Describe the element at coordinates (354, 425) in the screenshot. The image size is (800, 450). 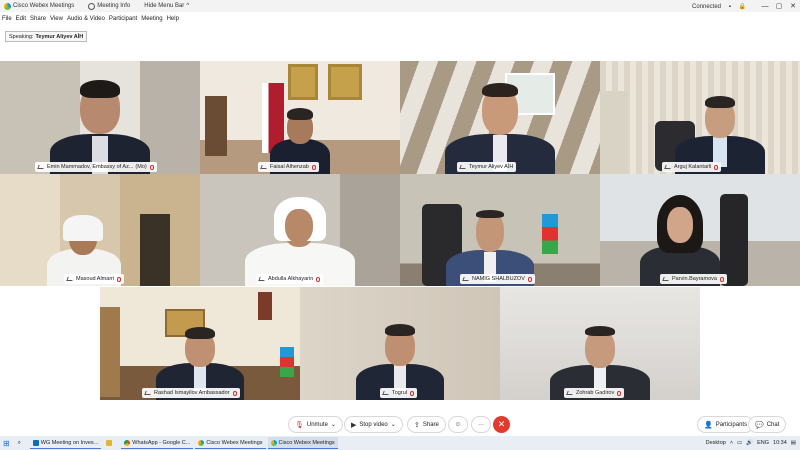
I see `video-camera-icon: ▶` at that location.